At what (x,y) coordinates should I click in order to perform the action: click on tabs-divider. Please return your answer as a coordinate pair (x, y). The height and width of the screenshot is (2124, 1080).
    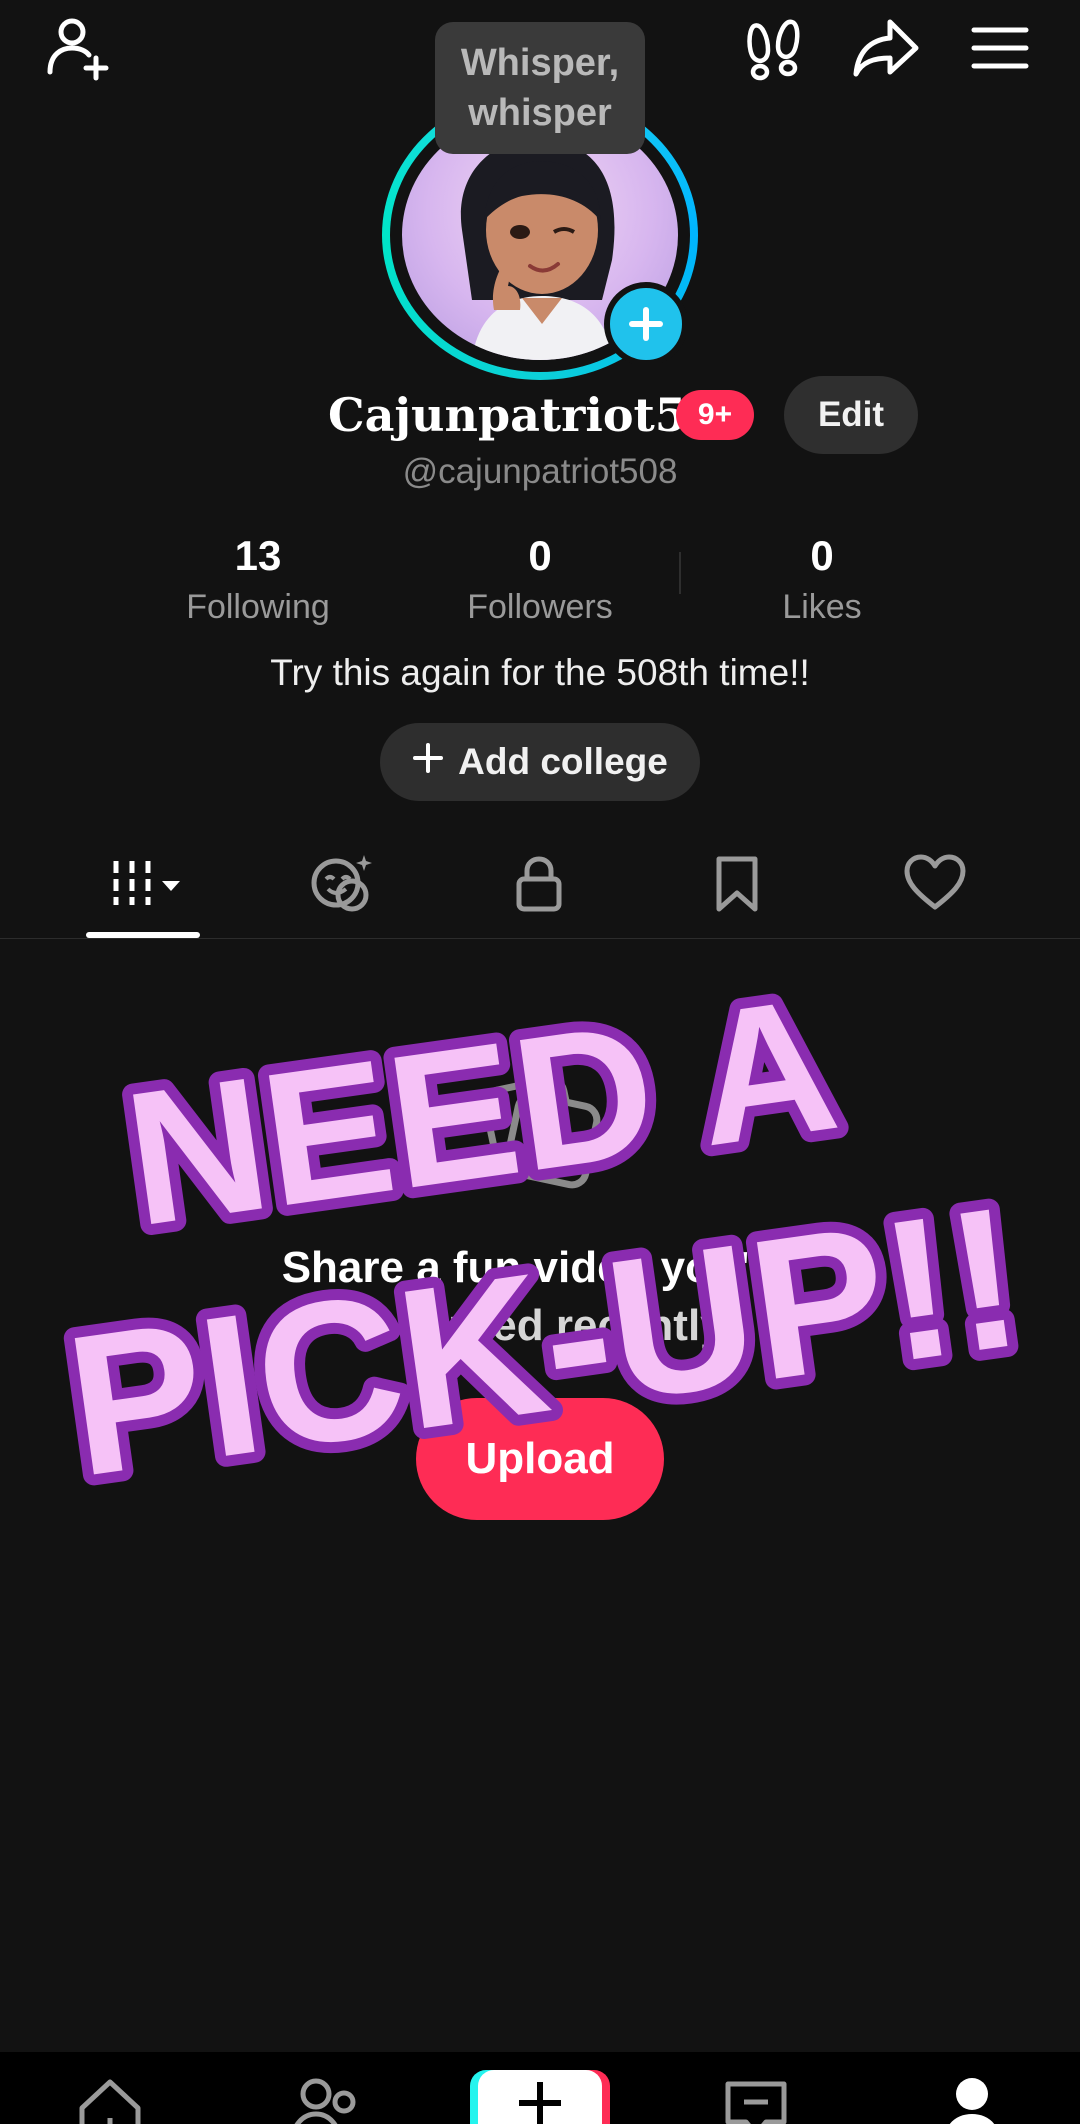
    Looking at the image, I should click on (540, 938).